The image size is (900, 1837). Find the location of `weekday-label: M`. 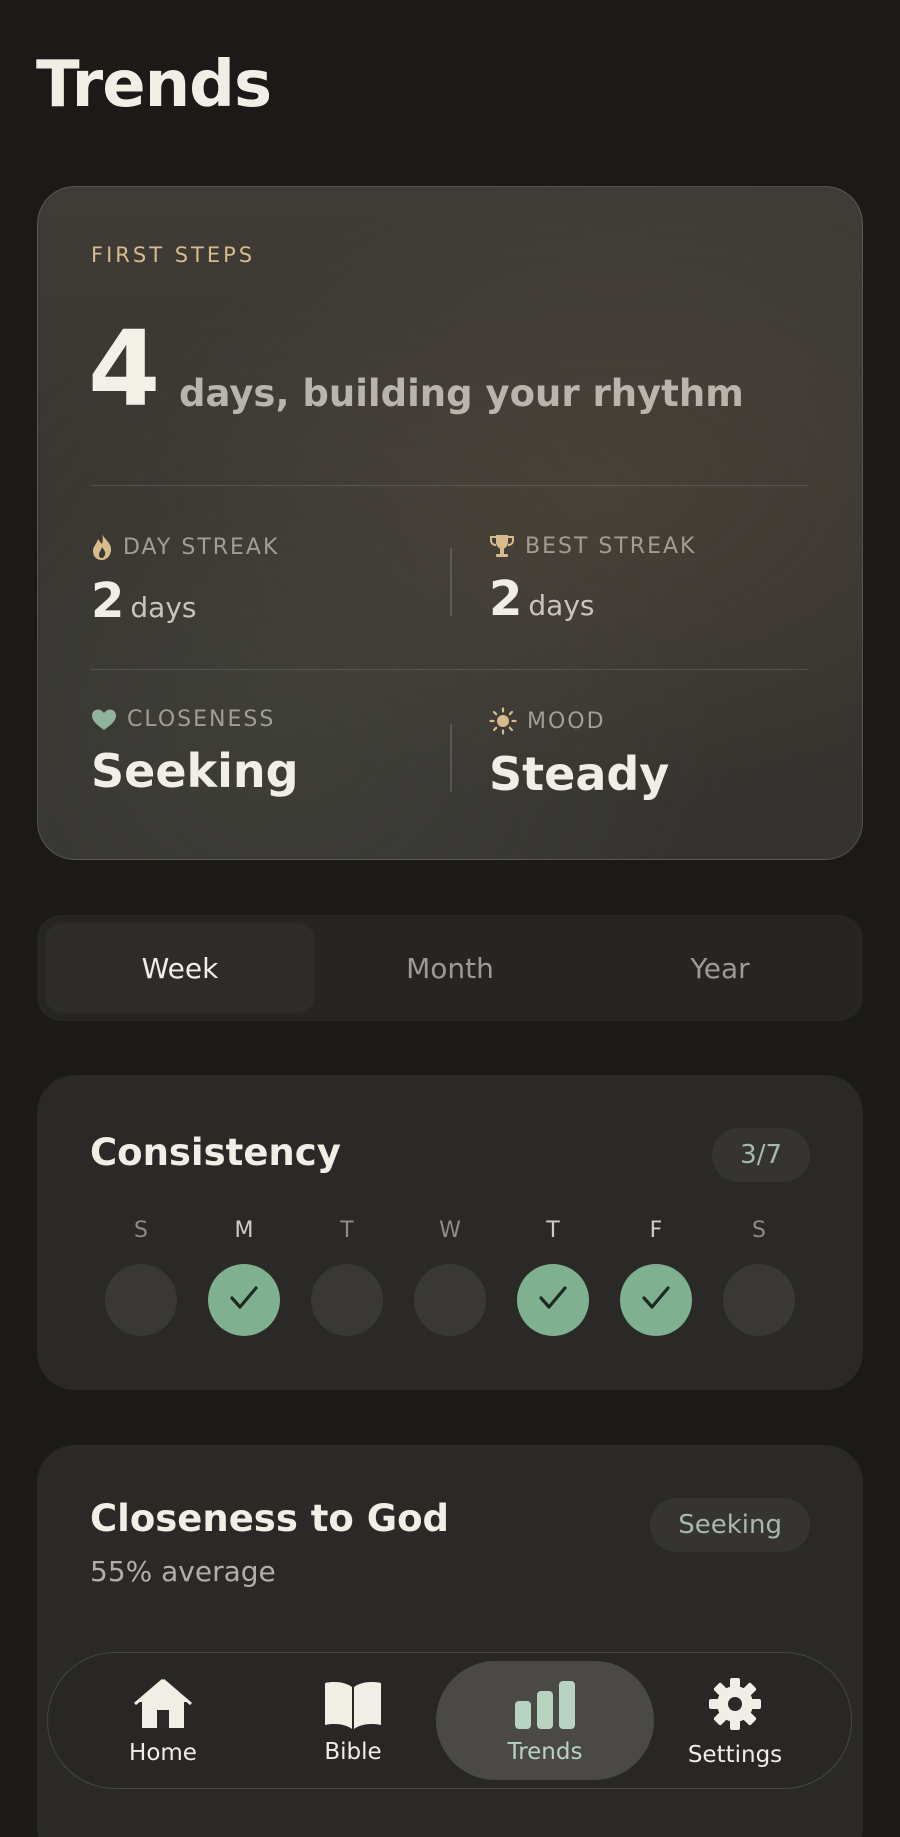

weekday-label: M is located at coordinates (244, 1230).